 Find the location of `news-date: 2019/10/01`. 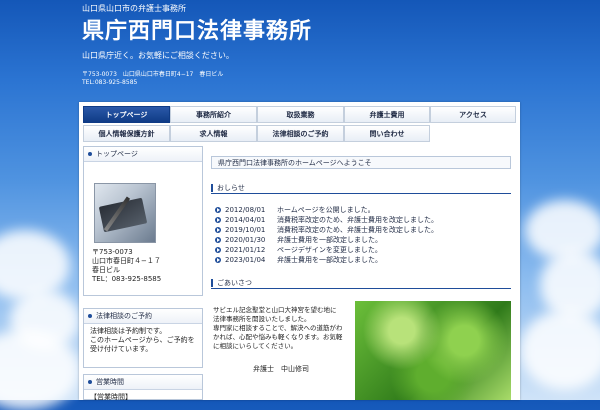

news-date: 2019/10/01 is located at coordinates (245, 230).